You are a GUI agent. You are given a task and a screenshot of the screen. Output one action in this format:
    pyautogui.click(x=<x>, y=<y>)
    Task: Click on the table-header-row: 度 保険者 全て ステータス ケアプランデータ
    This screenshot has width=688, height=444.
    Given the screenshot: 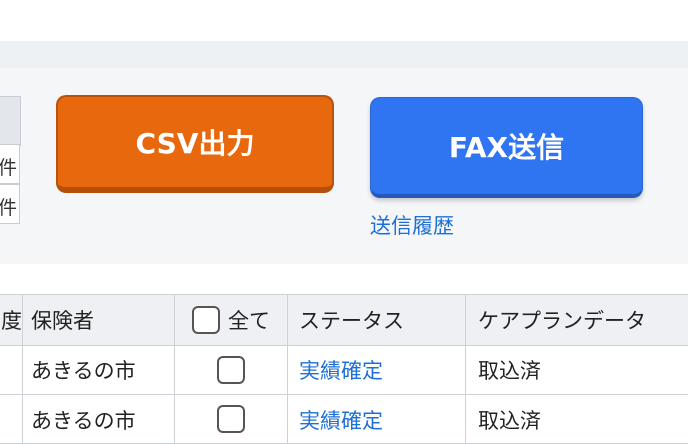 What is the action you would take?
    pyautogui.click(x=344, y=320)
    